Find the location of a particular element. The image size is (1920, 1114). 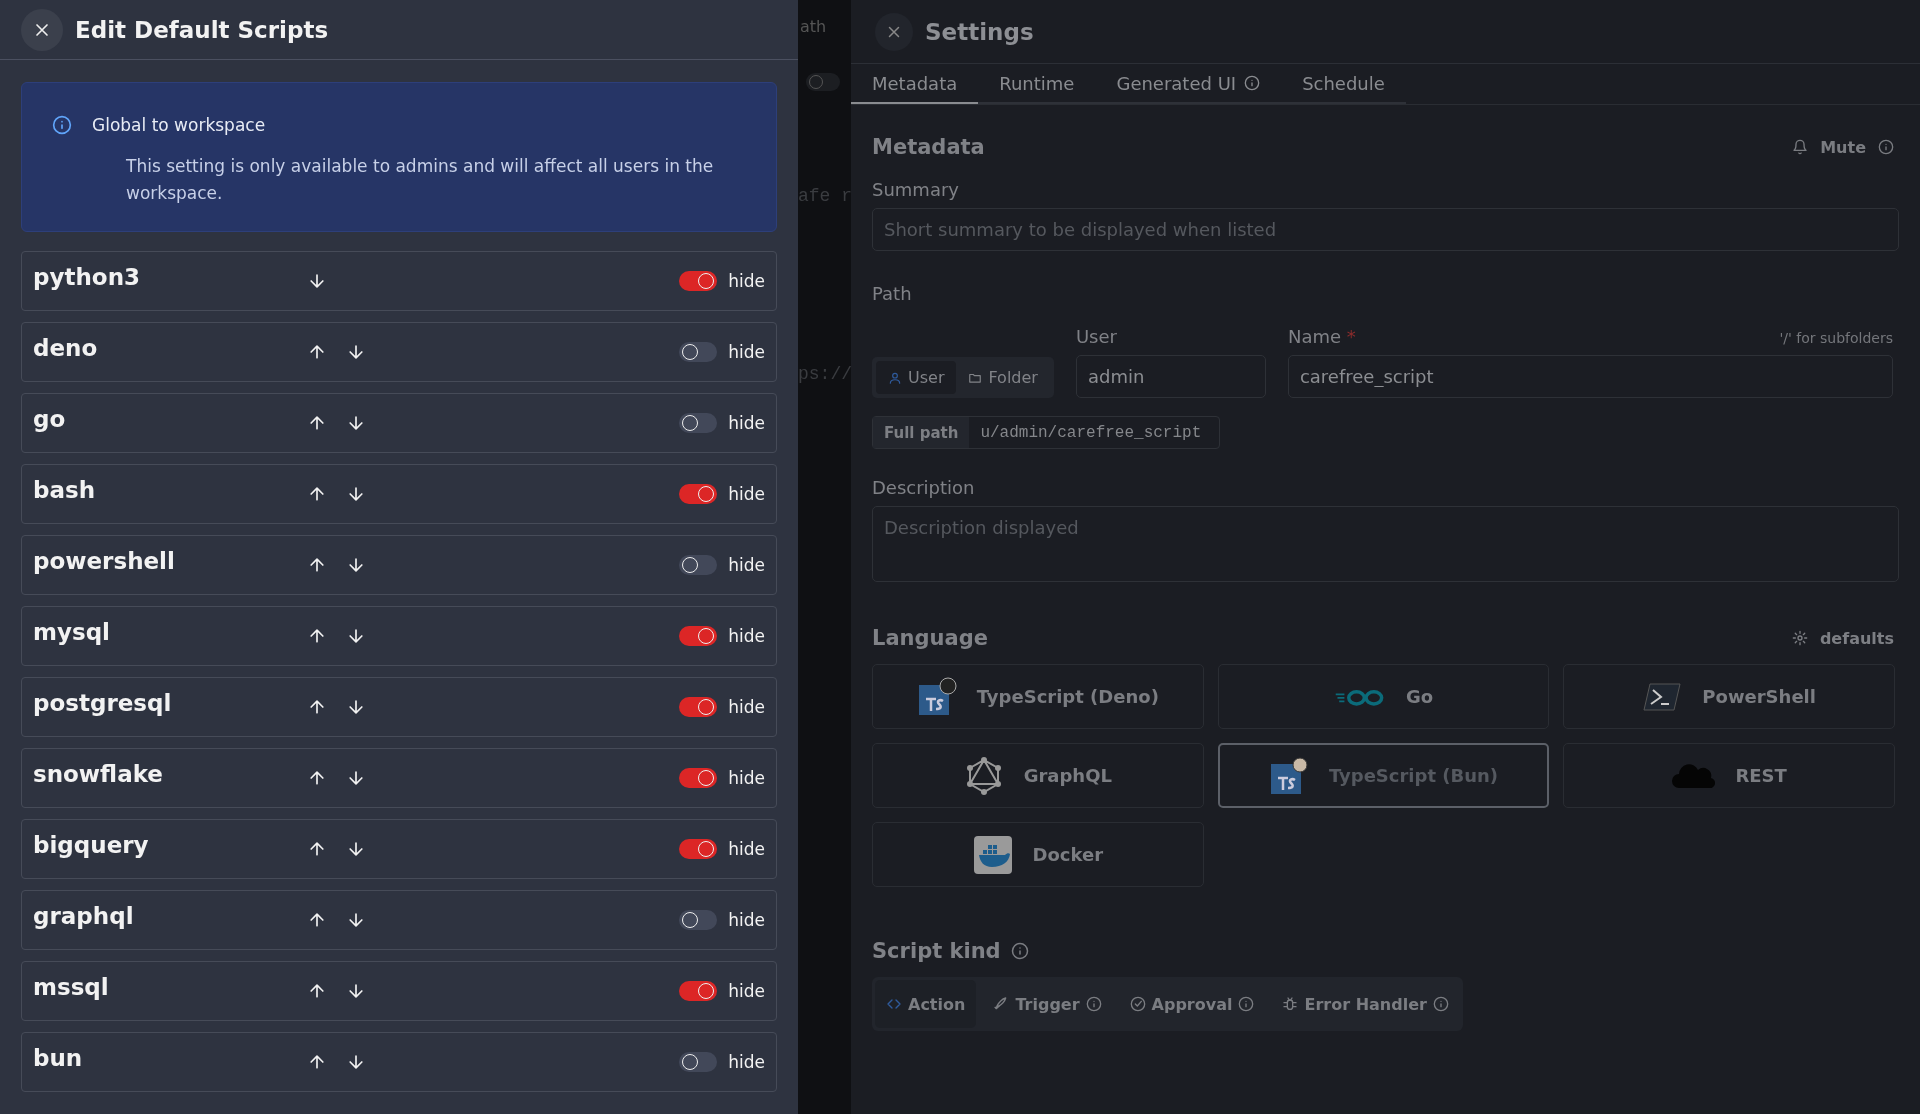

script-name: go is located at coordinates (50, 419).